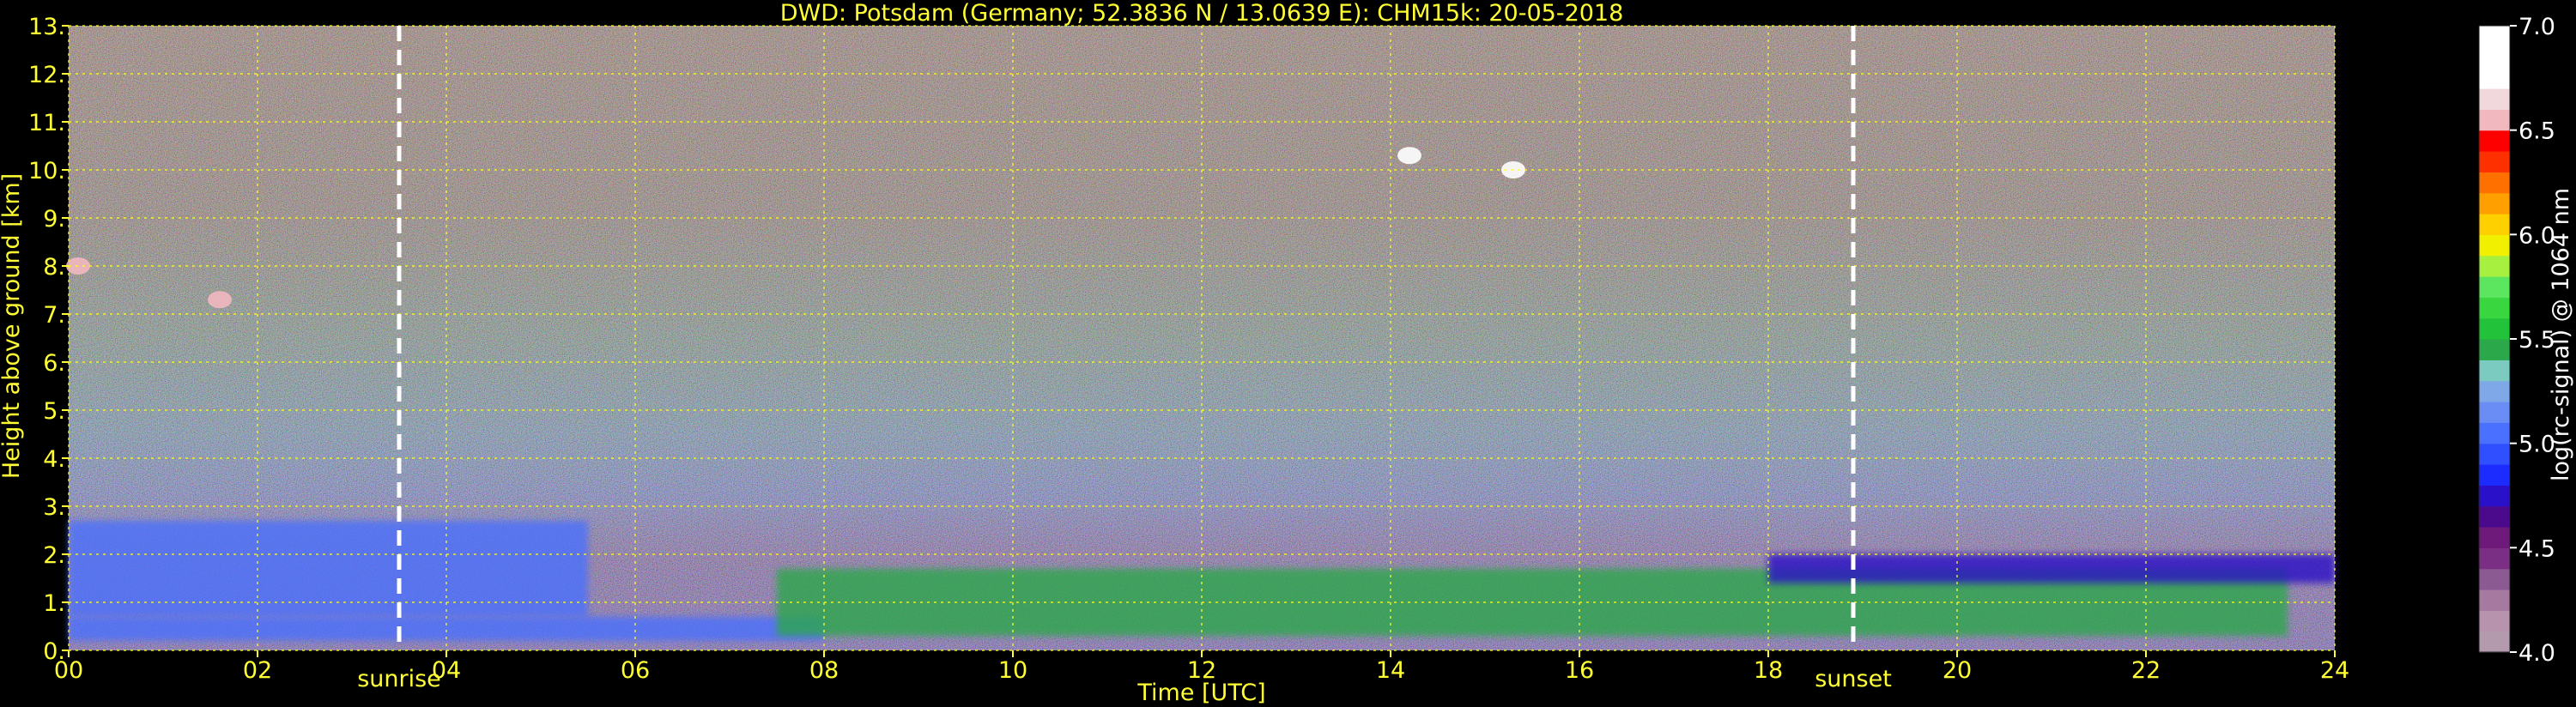 Image resolution: width=2576 pixels, height=707 pixels. I want to click on y-tick-label: 12., so click(46, 75).